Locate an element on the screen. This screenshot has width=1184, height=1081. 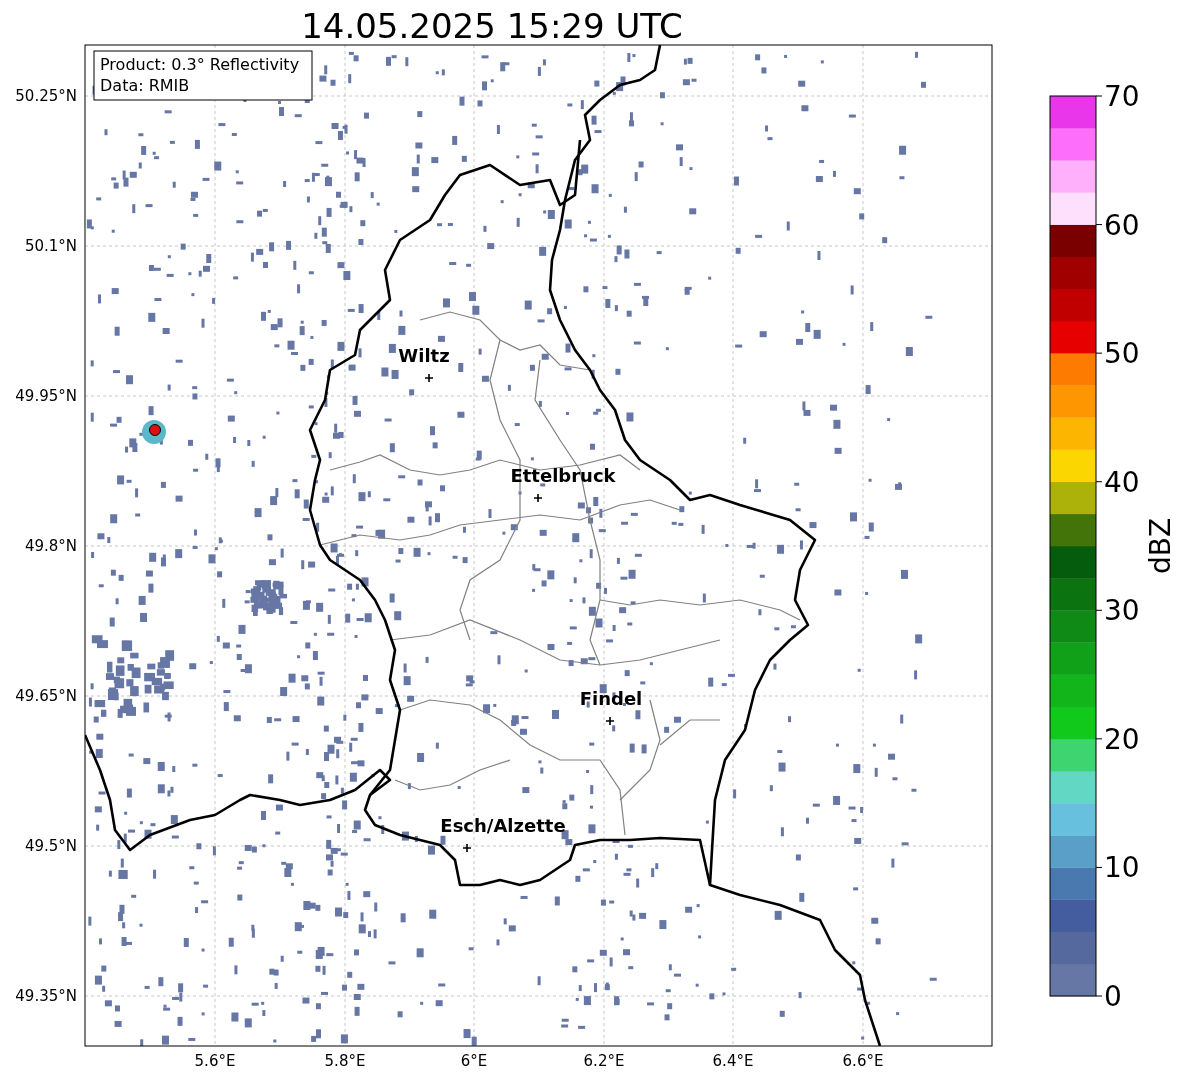
axis-tick-label: 49.5°N is located at coordinates (50, 846).